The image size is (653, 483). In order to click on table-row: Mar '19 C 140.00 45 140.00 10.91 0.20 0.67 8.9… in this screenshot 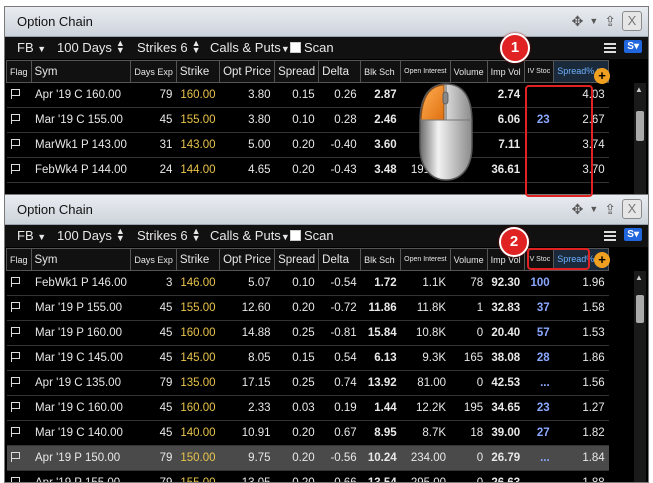, I will do `click(307, 433)`.